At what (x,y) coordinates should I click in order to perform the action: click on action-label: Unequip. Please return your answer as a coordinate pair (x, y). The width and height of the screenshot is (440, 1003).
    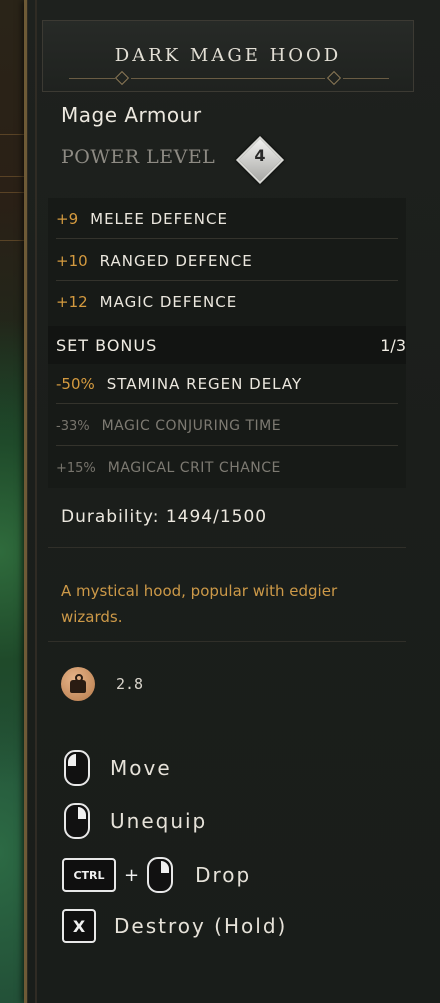
    Looking at the image, I should click on (159, 821).